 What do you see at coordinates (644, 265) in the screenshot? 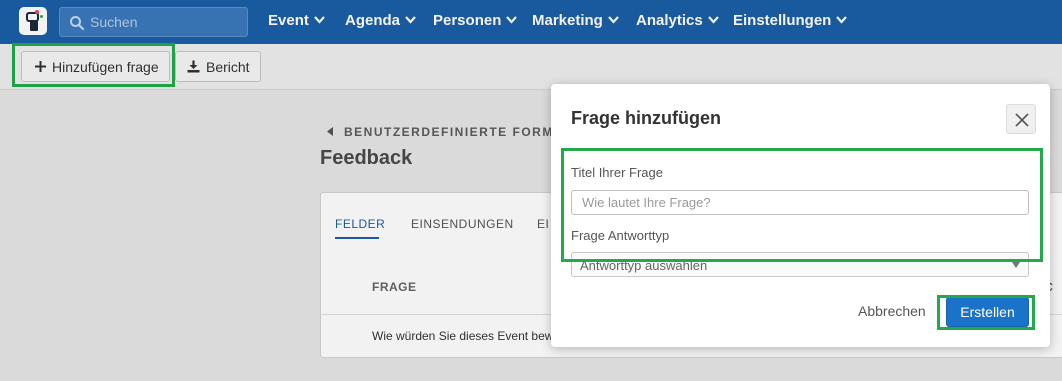
I see `answer-type-value: Antworttyp auswählen` at bounding box center [644, 265].